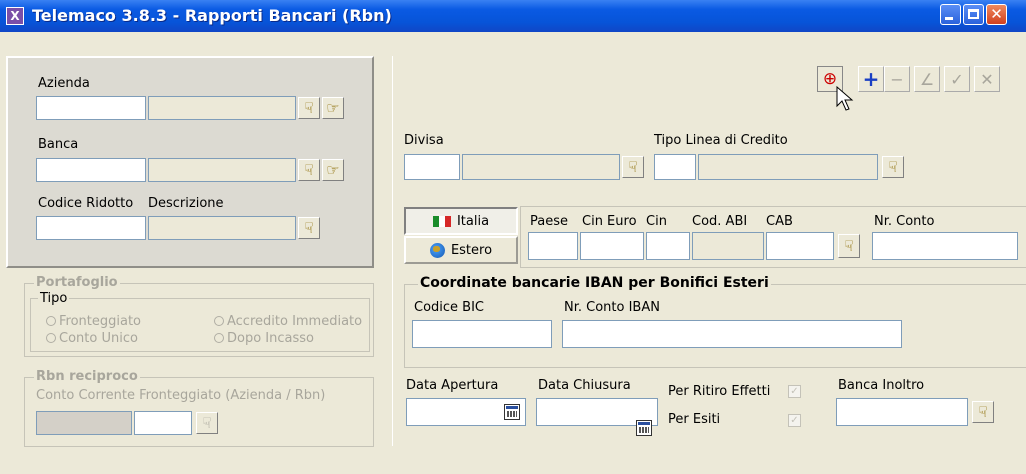 This screenshot has width=1026, height=474. I want to click on italia-tab: Italia, so click(461, 221).